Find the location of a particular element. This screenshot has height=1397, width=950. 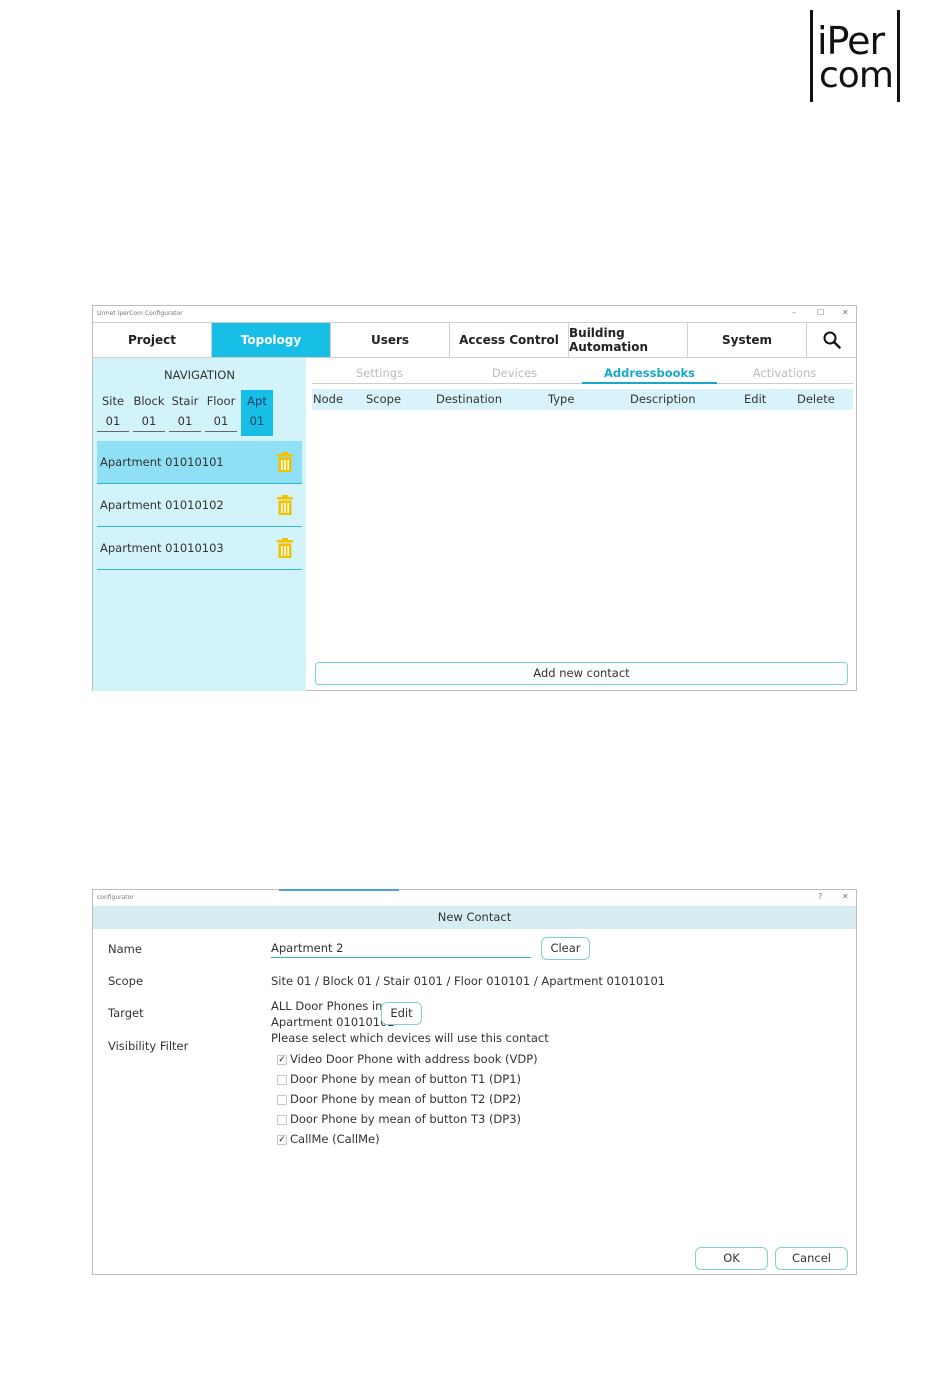

filter-checkbox-dp1 is located at coordinates (282, 1080).